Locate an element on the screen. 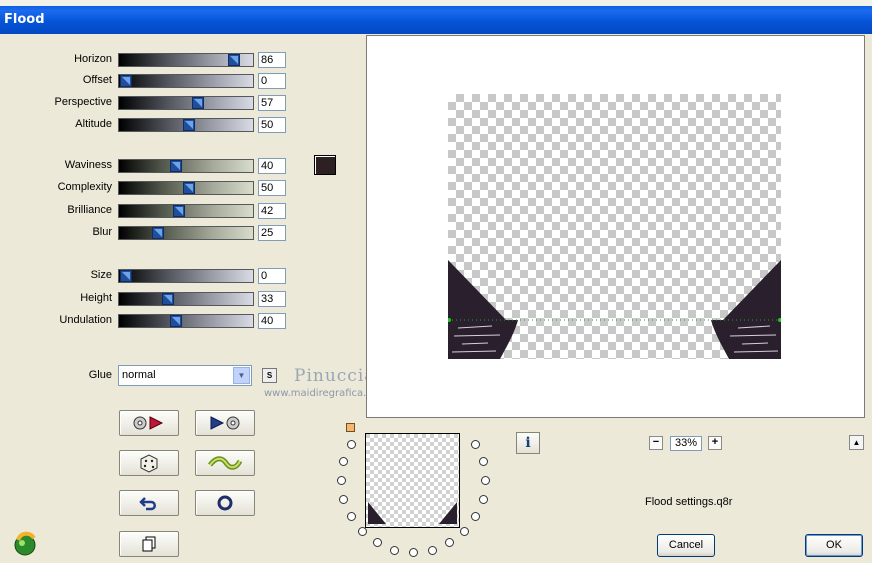 The width and height of the screenshot is (872, 563). randomize-button is located at coordinates (149, 463).